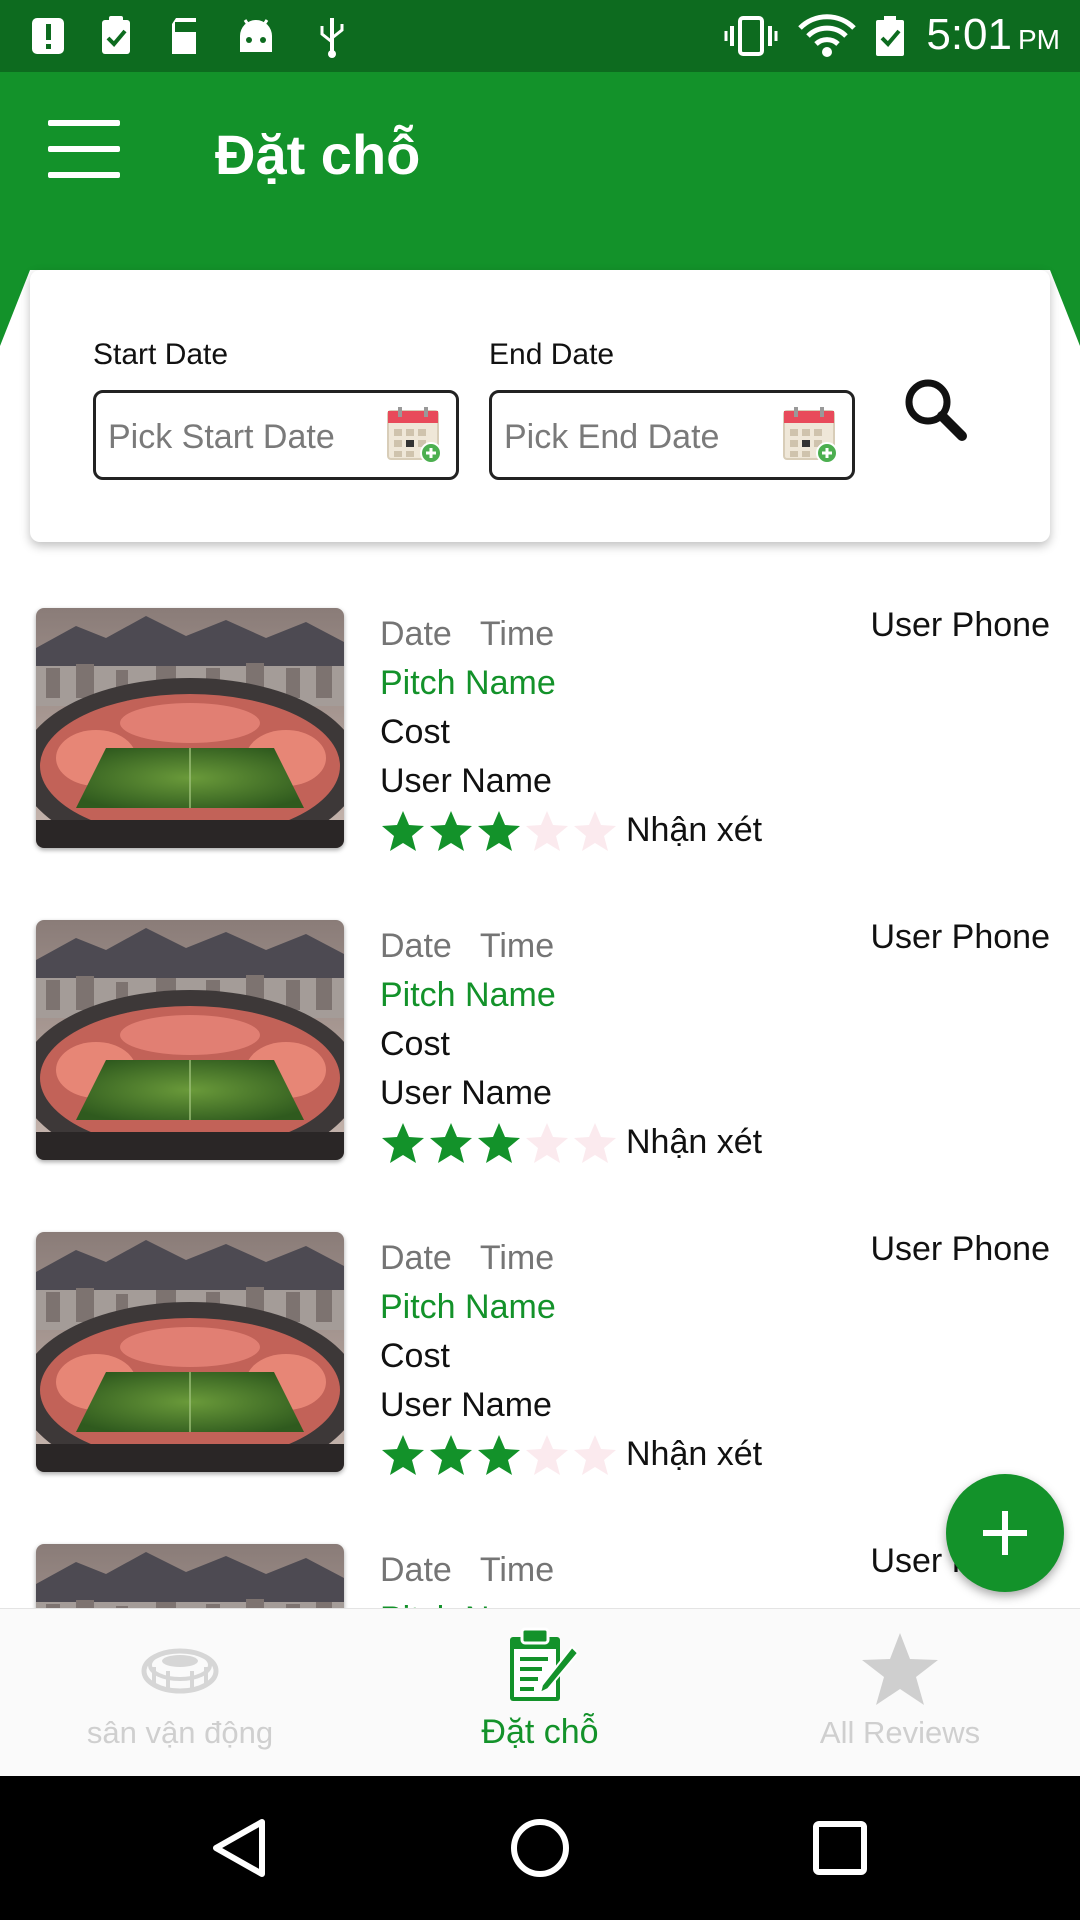 Image resolution: width=1080 pixels, height=1920 pixels. Describe the element at coordinates (840, 1848) in the screenshot. I see `recents-icon` at that location.